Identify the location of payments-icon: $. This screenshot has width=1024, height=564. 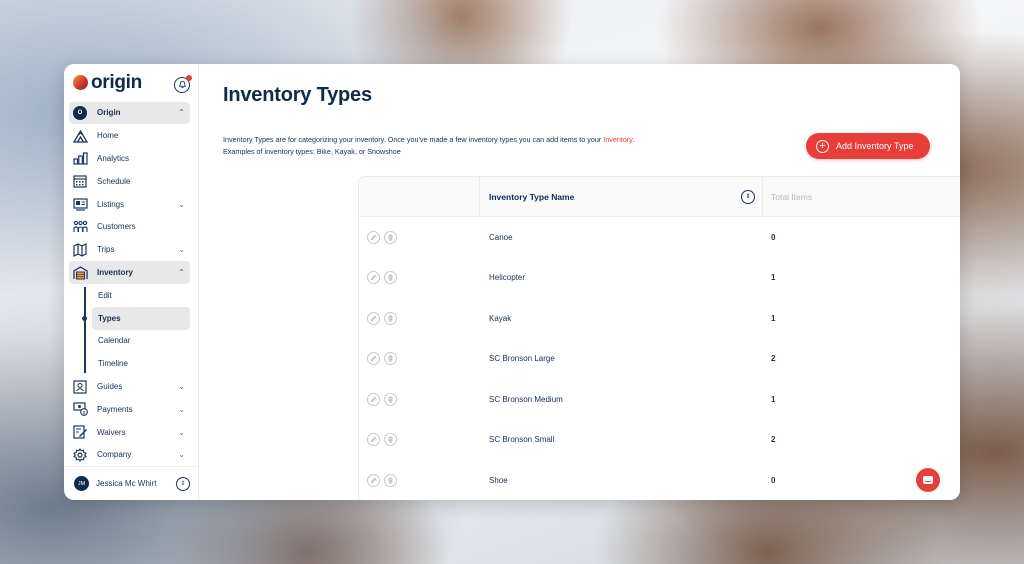
(80, 409).